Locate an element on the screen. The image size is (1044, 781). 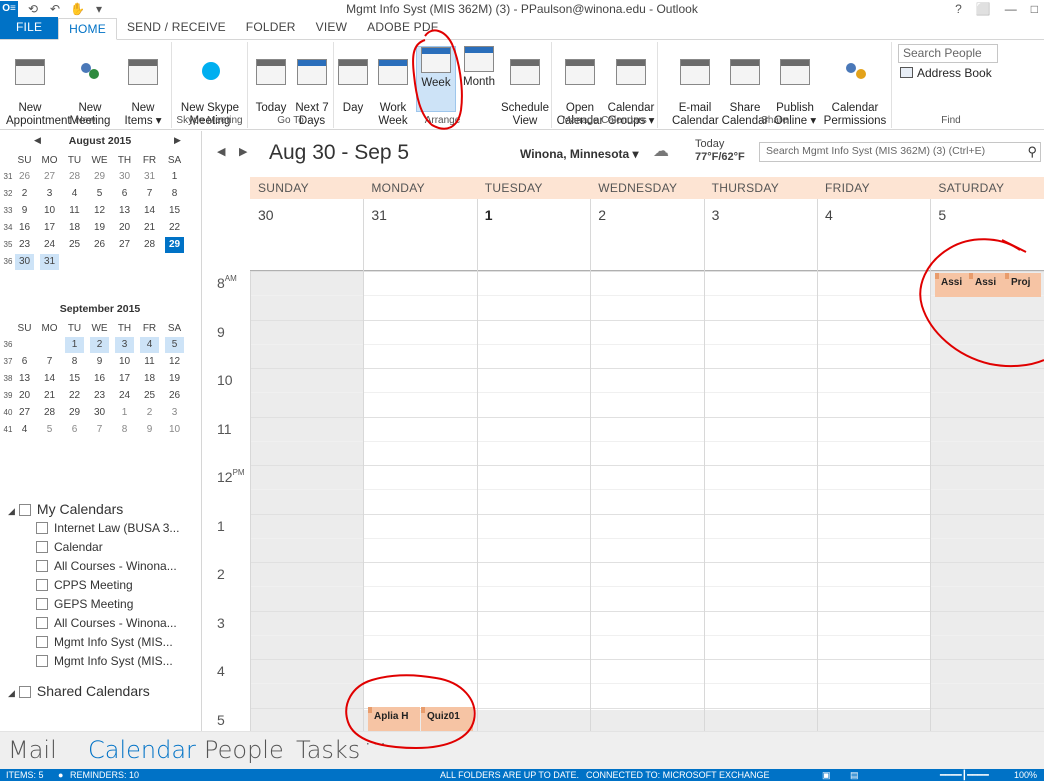
minicalendar-day: 15 is located at coordinates (74, 379).